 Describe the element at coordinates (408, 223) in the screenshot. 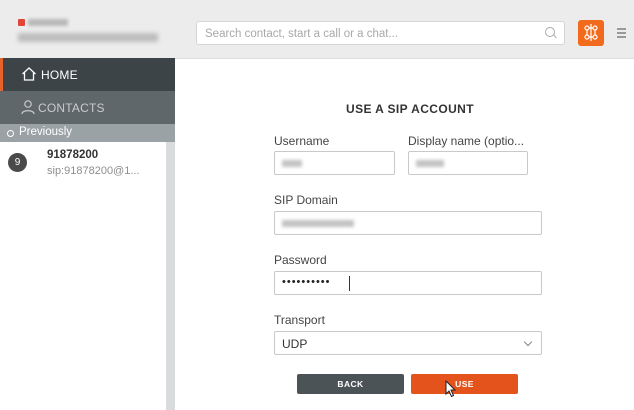

I see `sip-domain-field` at that location.